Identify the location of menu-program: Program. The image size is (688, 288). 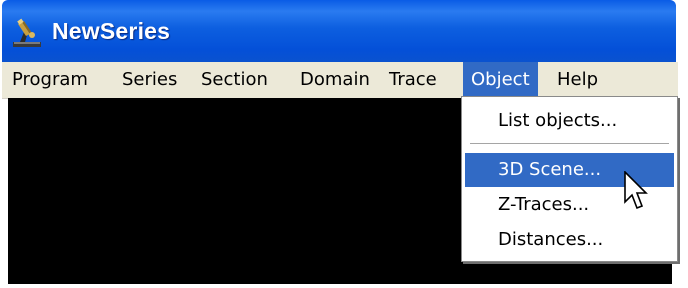
(50, 80).